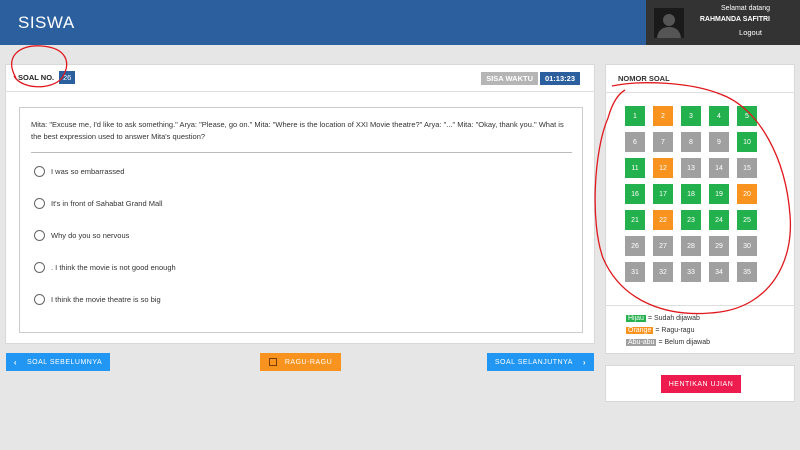 The height and width of the screenshot is (450, 800). Describe the element at coordinates (635, 194) in the screenshot. I see `question-number-16: 16` at that location.